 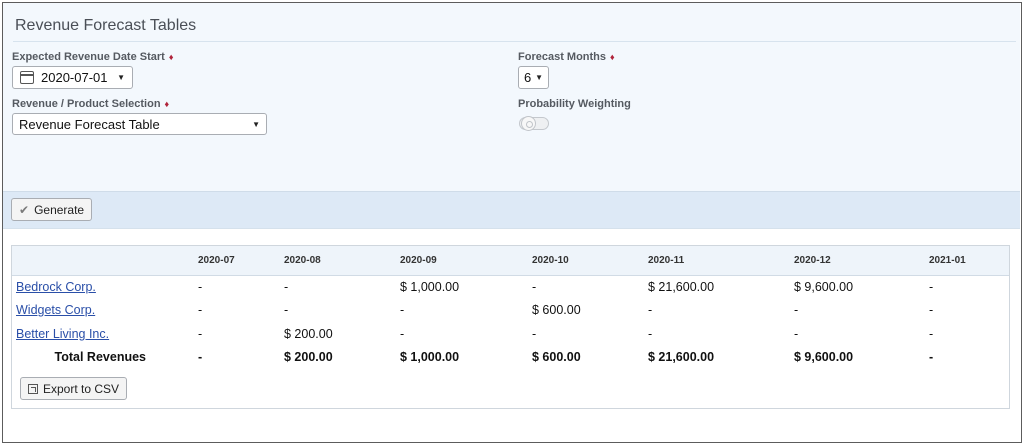 What do you see at coordinates (81, 388) in the screenshot?
I see `export-button-label: Export to CSV` at bounding box center [81, 388].